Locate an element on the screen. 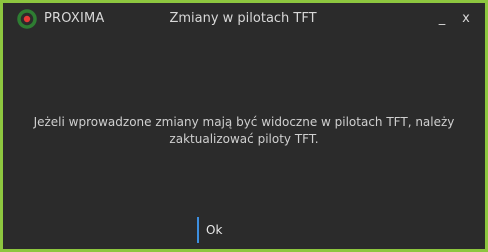 This screenshot has height=252, width=488. title-bar: PROXIMA Zmiany w pilotach TFT _ x is located at coordinates (244, 19).